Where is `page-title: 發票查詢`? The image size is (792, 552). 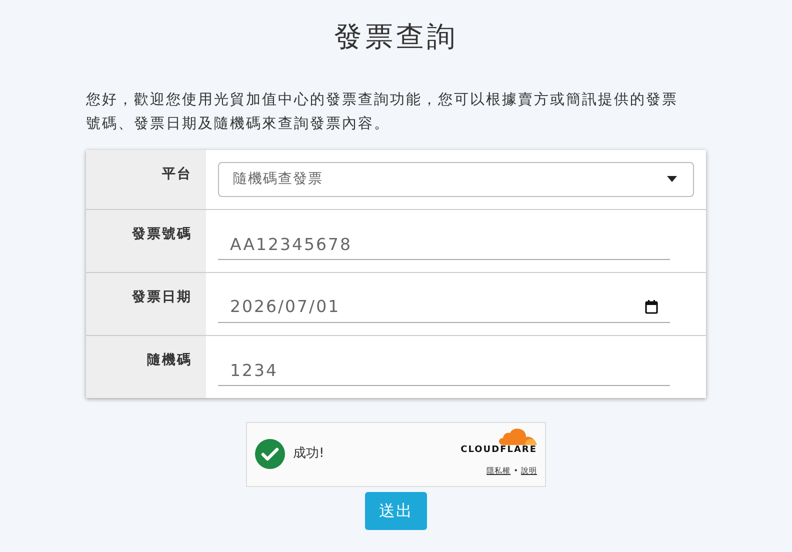
page-title: 發票查詢 is located at coordinates (396, 37).